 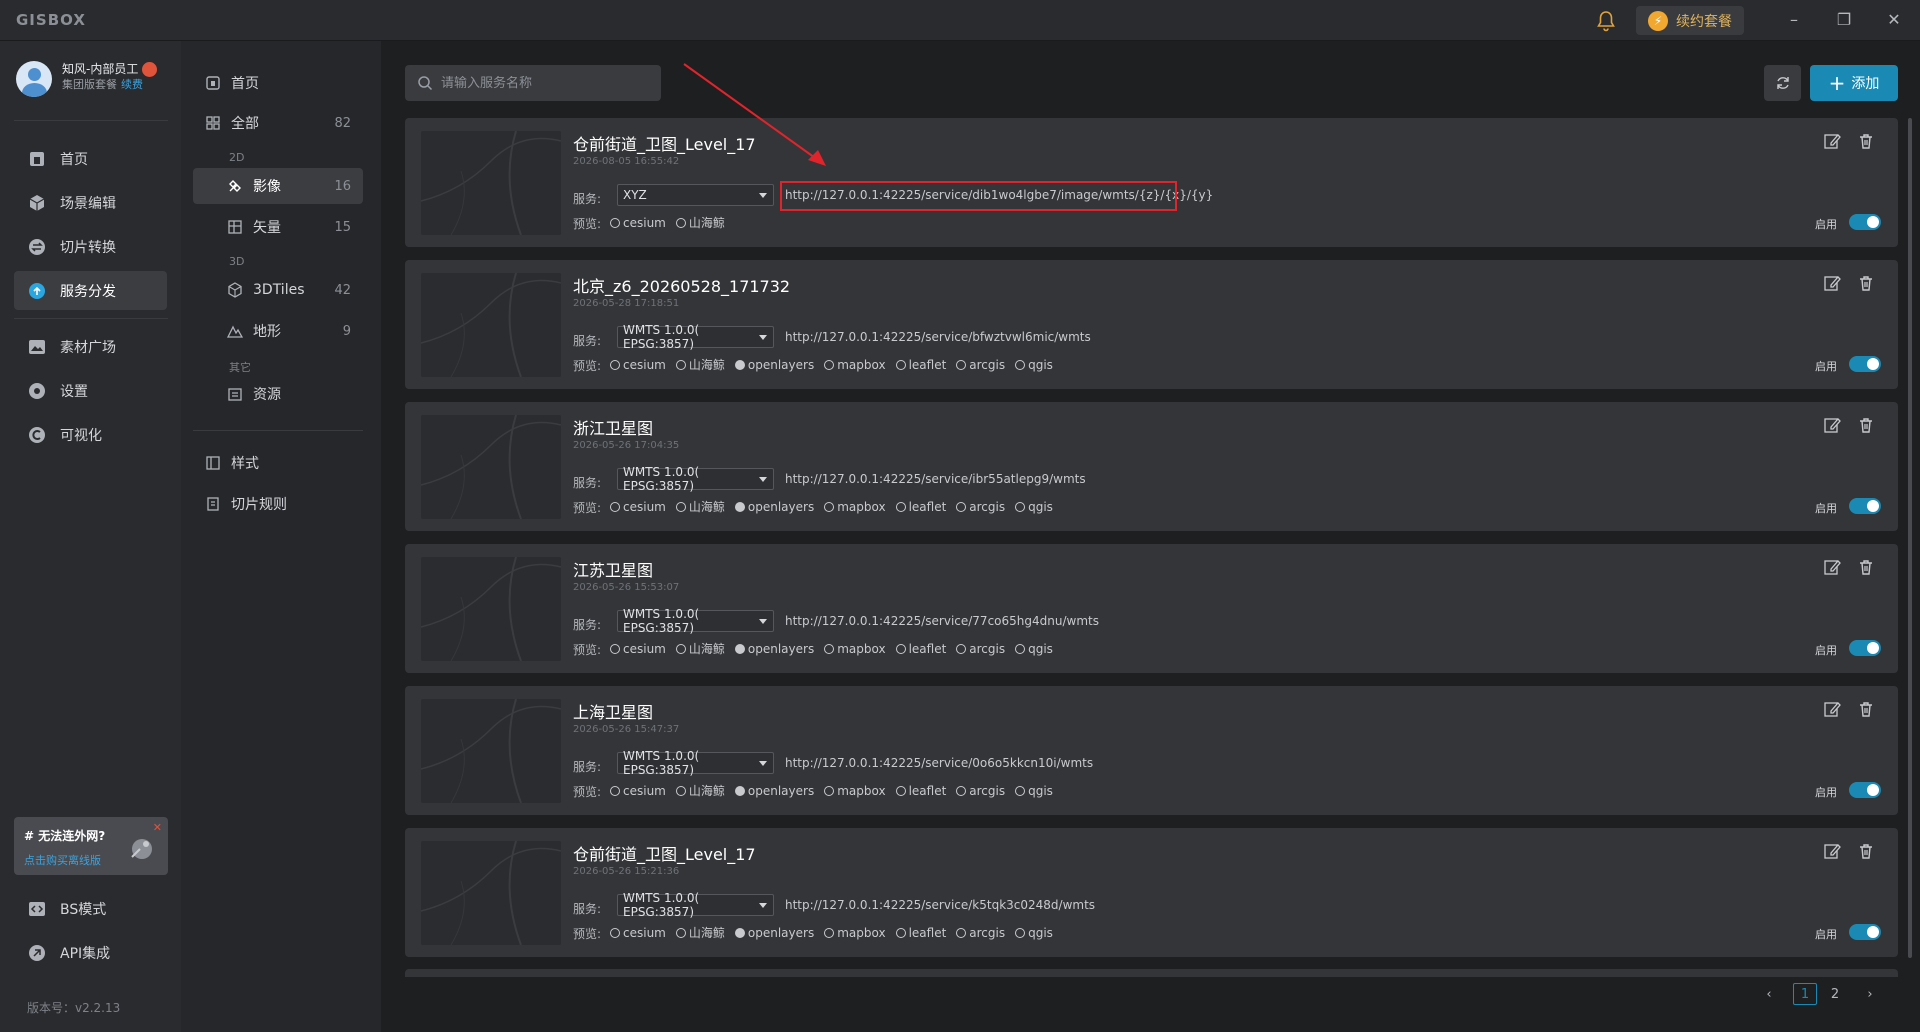 What do you see at coordinates (1606, 21) in the screenshot?
I see `bell-icon` at bounding box center [1606, 21].